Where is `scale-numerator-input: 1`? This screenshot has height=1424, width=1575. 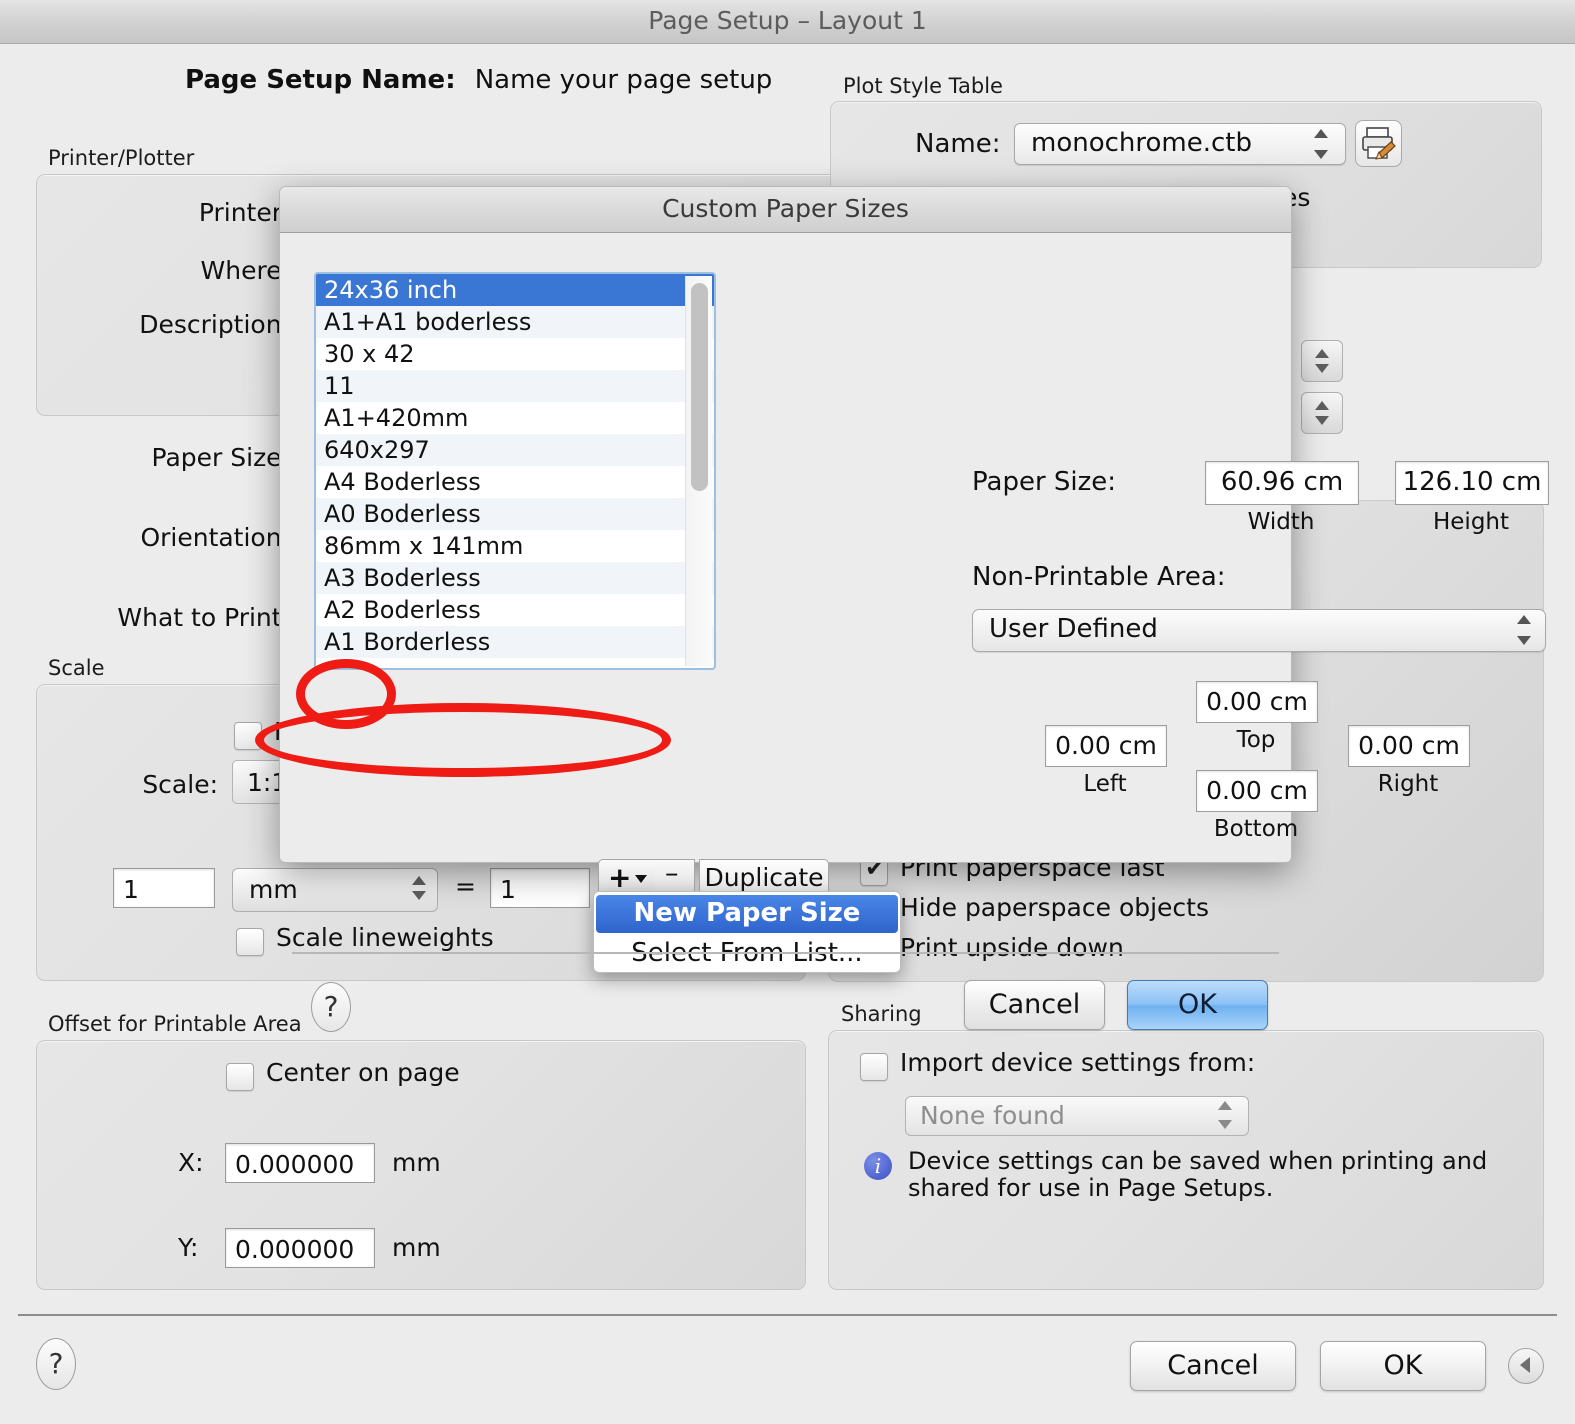 scale-numerator-input: 1 is located at coordinates (164, 888).